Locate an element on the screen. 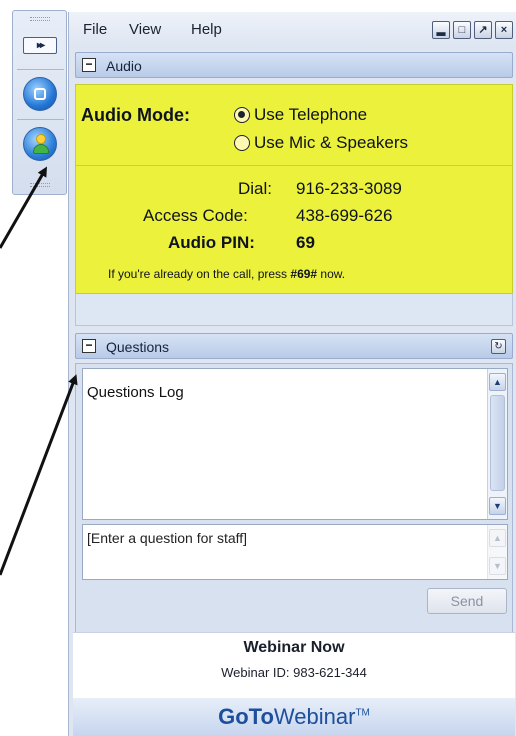 The width and height of the screenshot is (516, 736). dock-grip-bottom is located at coordinates (40, 185).